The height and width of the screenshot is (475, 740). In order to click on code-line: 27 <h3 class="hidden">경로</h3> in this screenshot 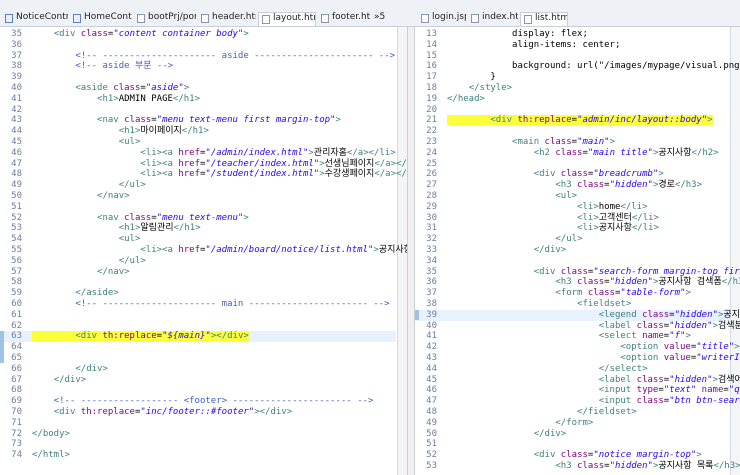, I will do `click(572, 185)`.